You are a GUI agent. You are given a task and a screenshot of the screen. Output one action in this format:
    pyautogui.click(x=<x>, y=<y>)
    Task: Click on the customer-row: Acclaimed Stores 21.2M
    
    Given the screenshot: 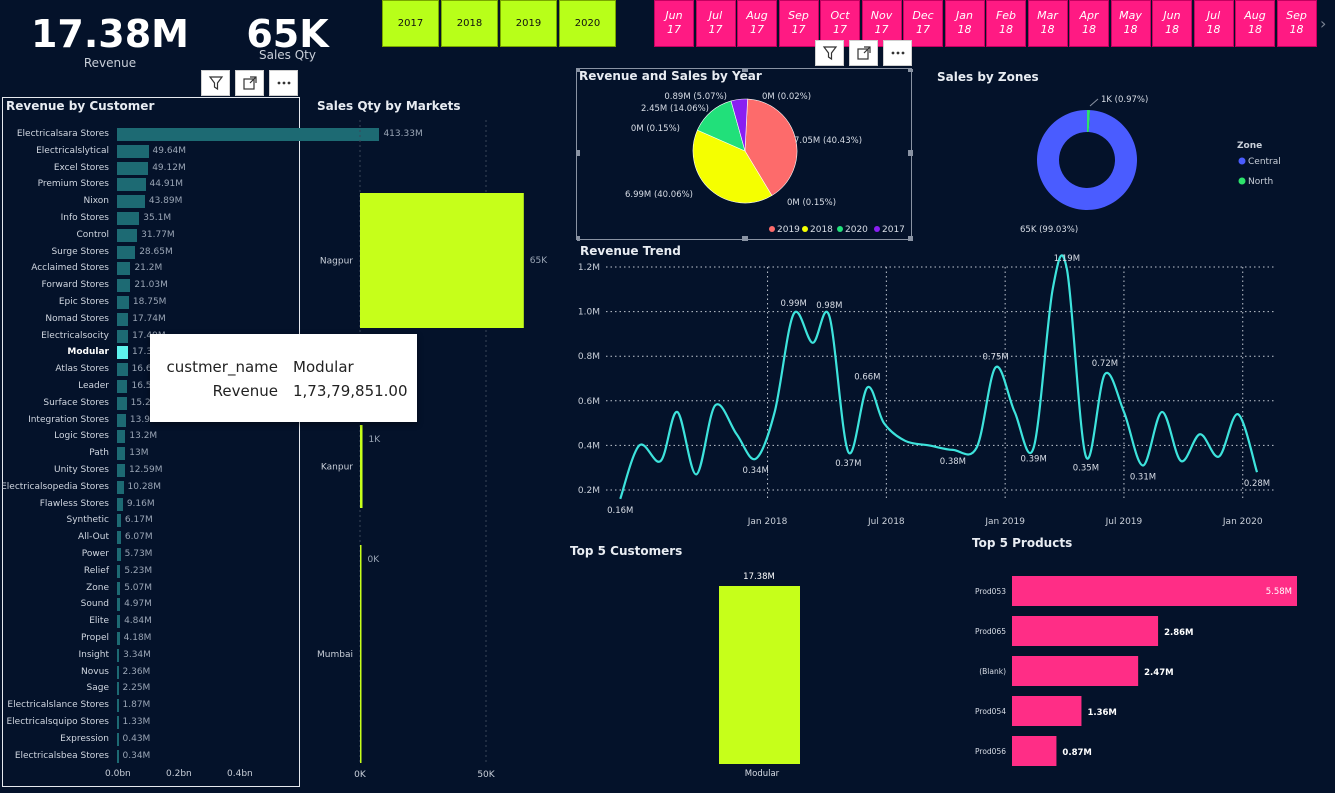 What is the action you would take?
    pyautogui.click(x=152, y=269)
    